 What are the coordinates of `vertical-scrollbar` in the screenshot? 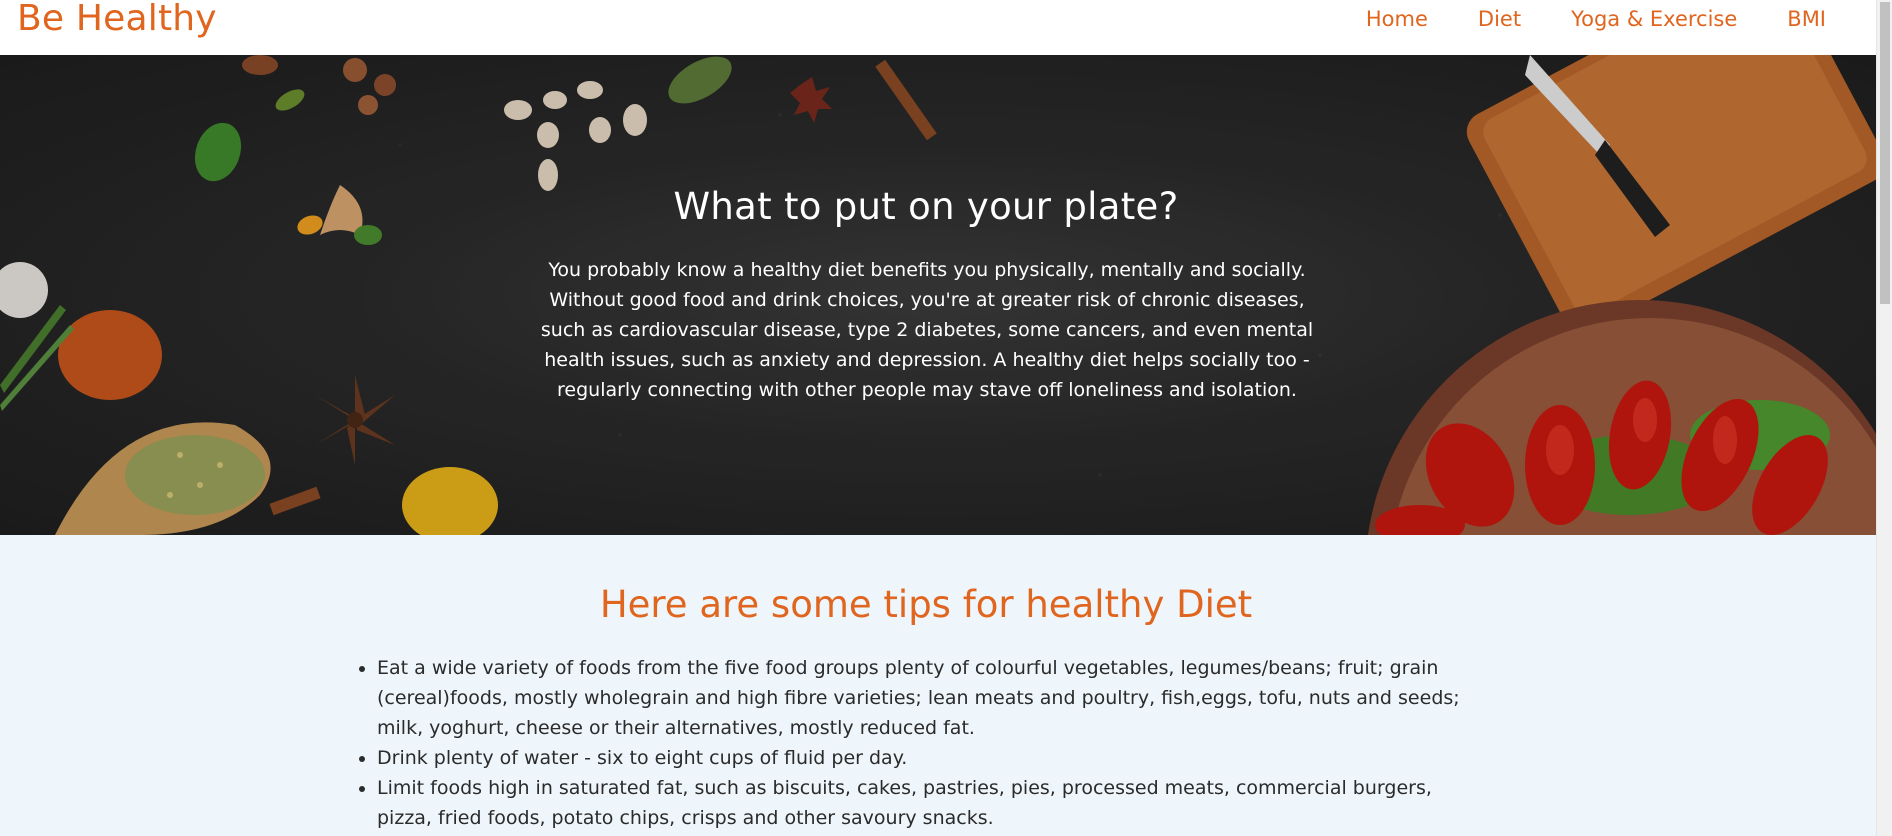 It's located at (1884, 418).